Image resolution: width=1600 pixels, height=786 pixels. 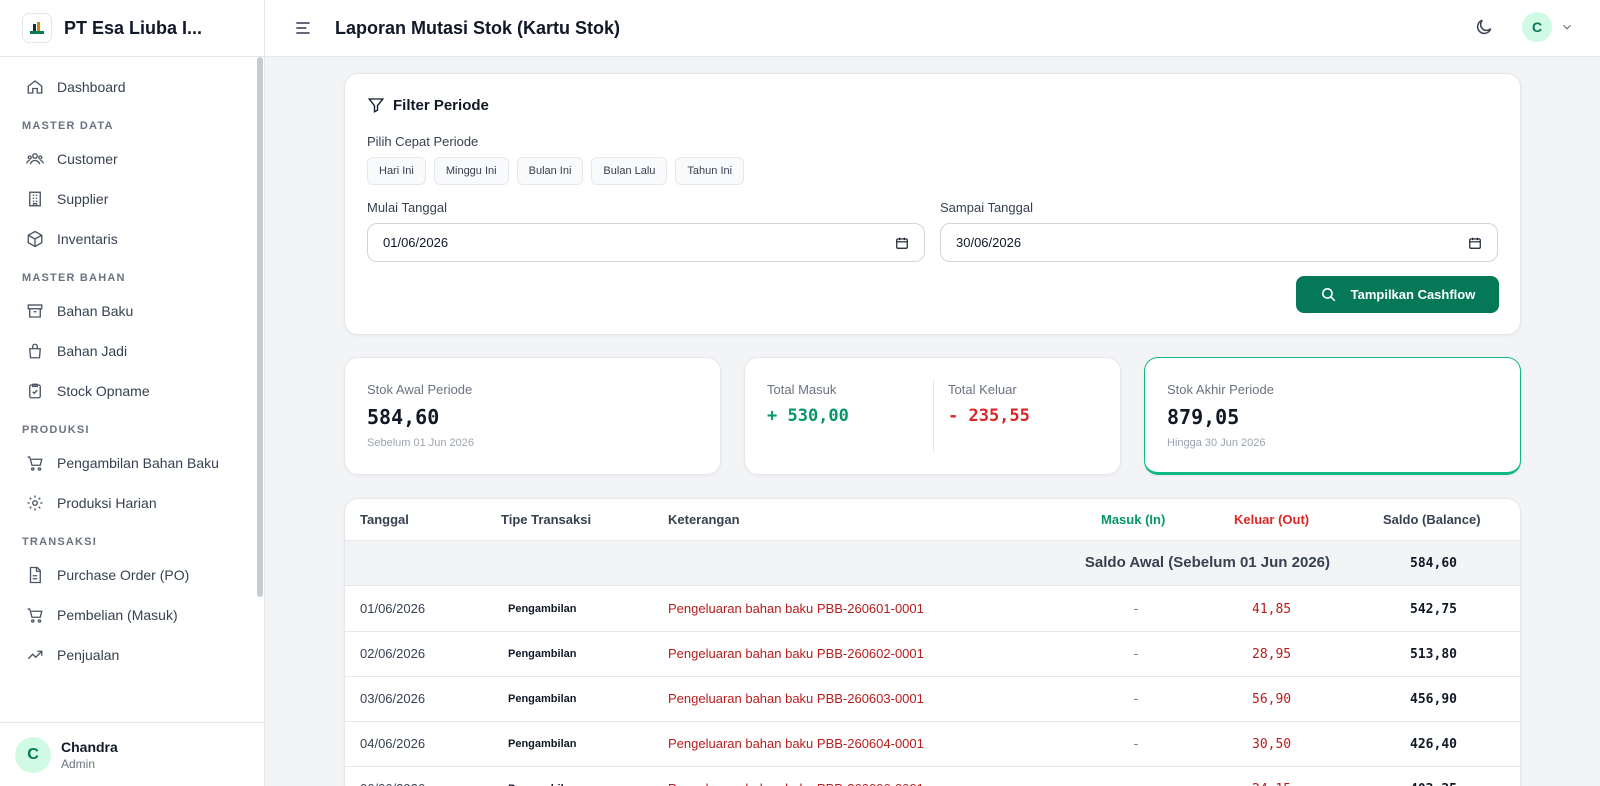 What do you see at coordinates (704, 519) in the screenshot?
I see `col-keterangan: Keterangan` at bounding box center [704, 519].